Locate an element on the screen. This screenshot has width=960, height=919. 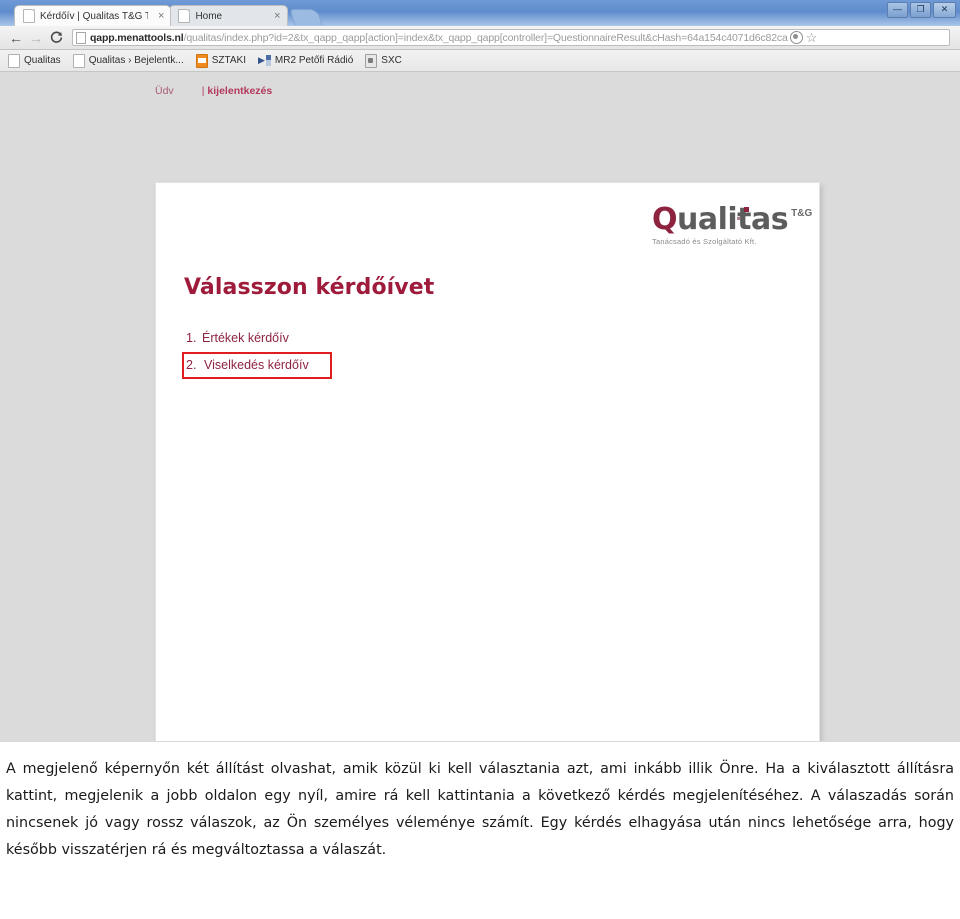
site-header: Üdv | kijelentkezés is located at coordinates (213, 91).